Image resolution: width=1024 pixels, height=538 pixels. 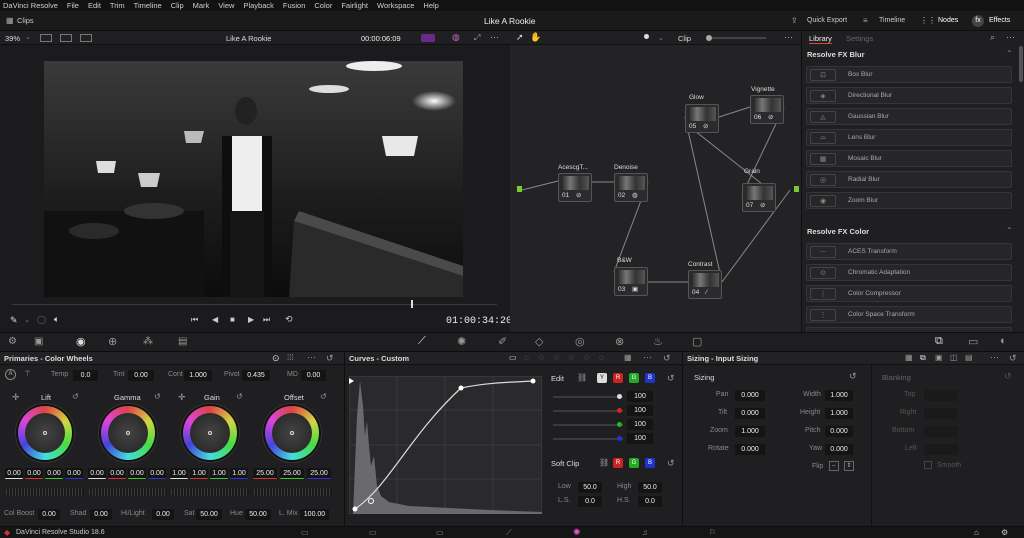 What do you see at coordinates (909, 95) in the screenshot?
I see `effect-directional-blur: ◈ Directional Blur` at bounding box center [909, 95].